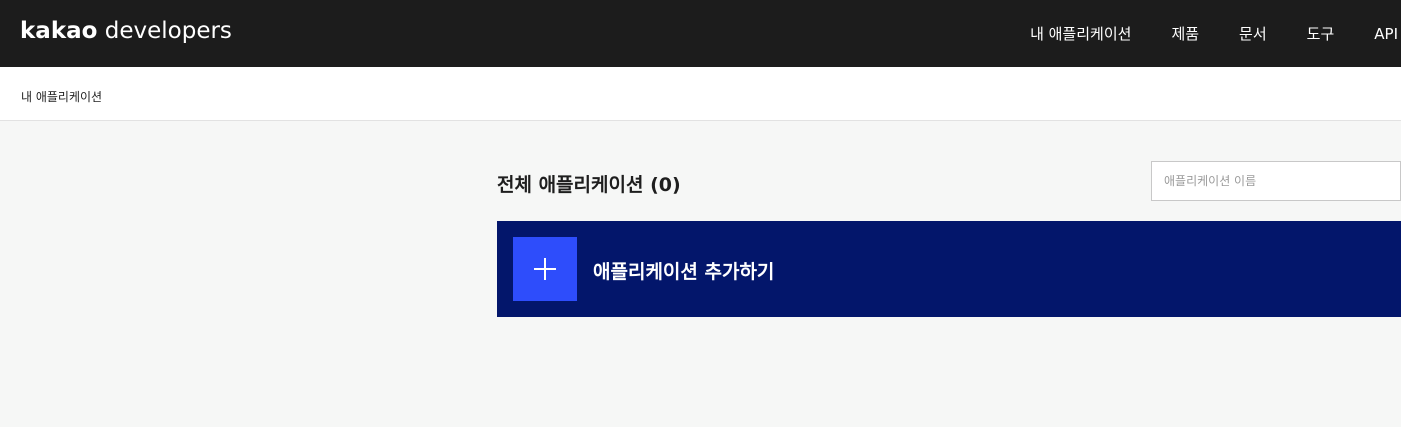  I want to click on kakao-developers-logo: kakao developers, so click(126, 31).